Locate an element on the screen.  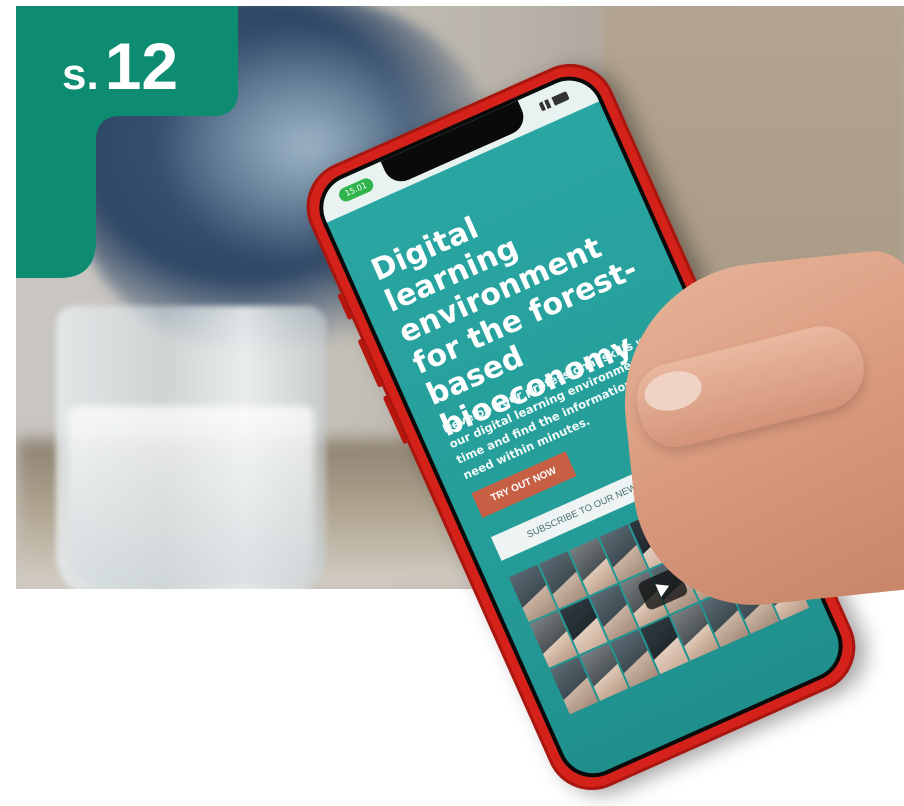
page-number: s.12 is located at coordinates (120, 66).